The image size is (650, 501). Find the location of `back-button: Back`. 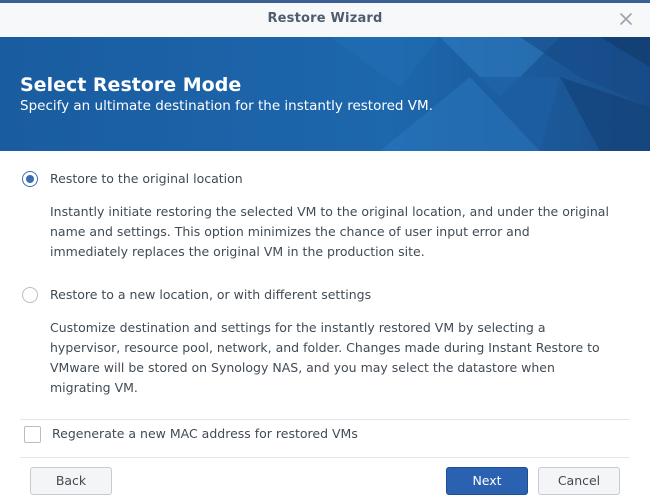

back-button: Back is located at coordinates (71, 481).